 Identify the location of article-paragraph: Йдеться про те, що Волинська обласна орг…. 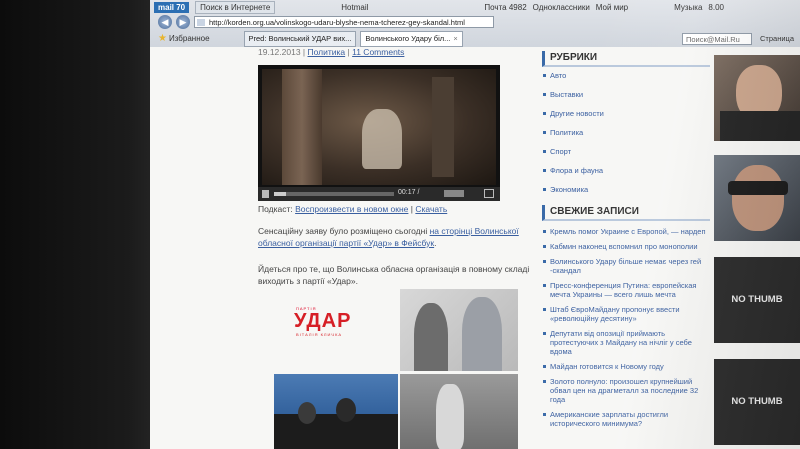
(394, 275).